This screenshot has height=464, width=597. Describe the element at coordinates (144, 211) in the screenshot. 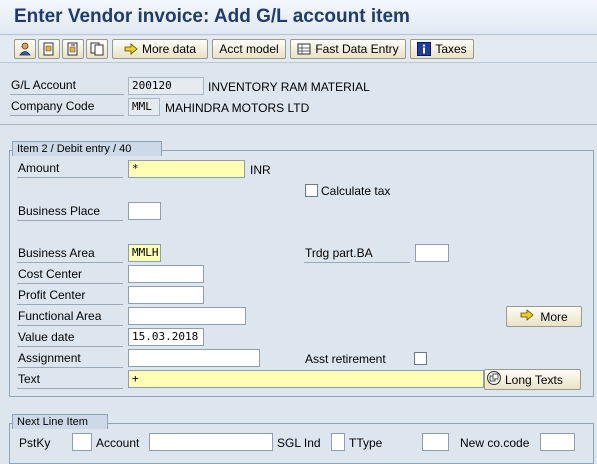

I see `business-place-input` at that location.